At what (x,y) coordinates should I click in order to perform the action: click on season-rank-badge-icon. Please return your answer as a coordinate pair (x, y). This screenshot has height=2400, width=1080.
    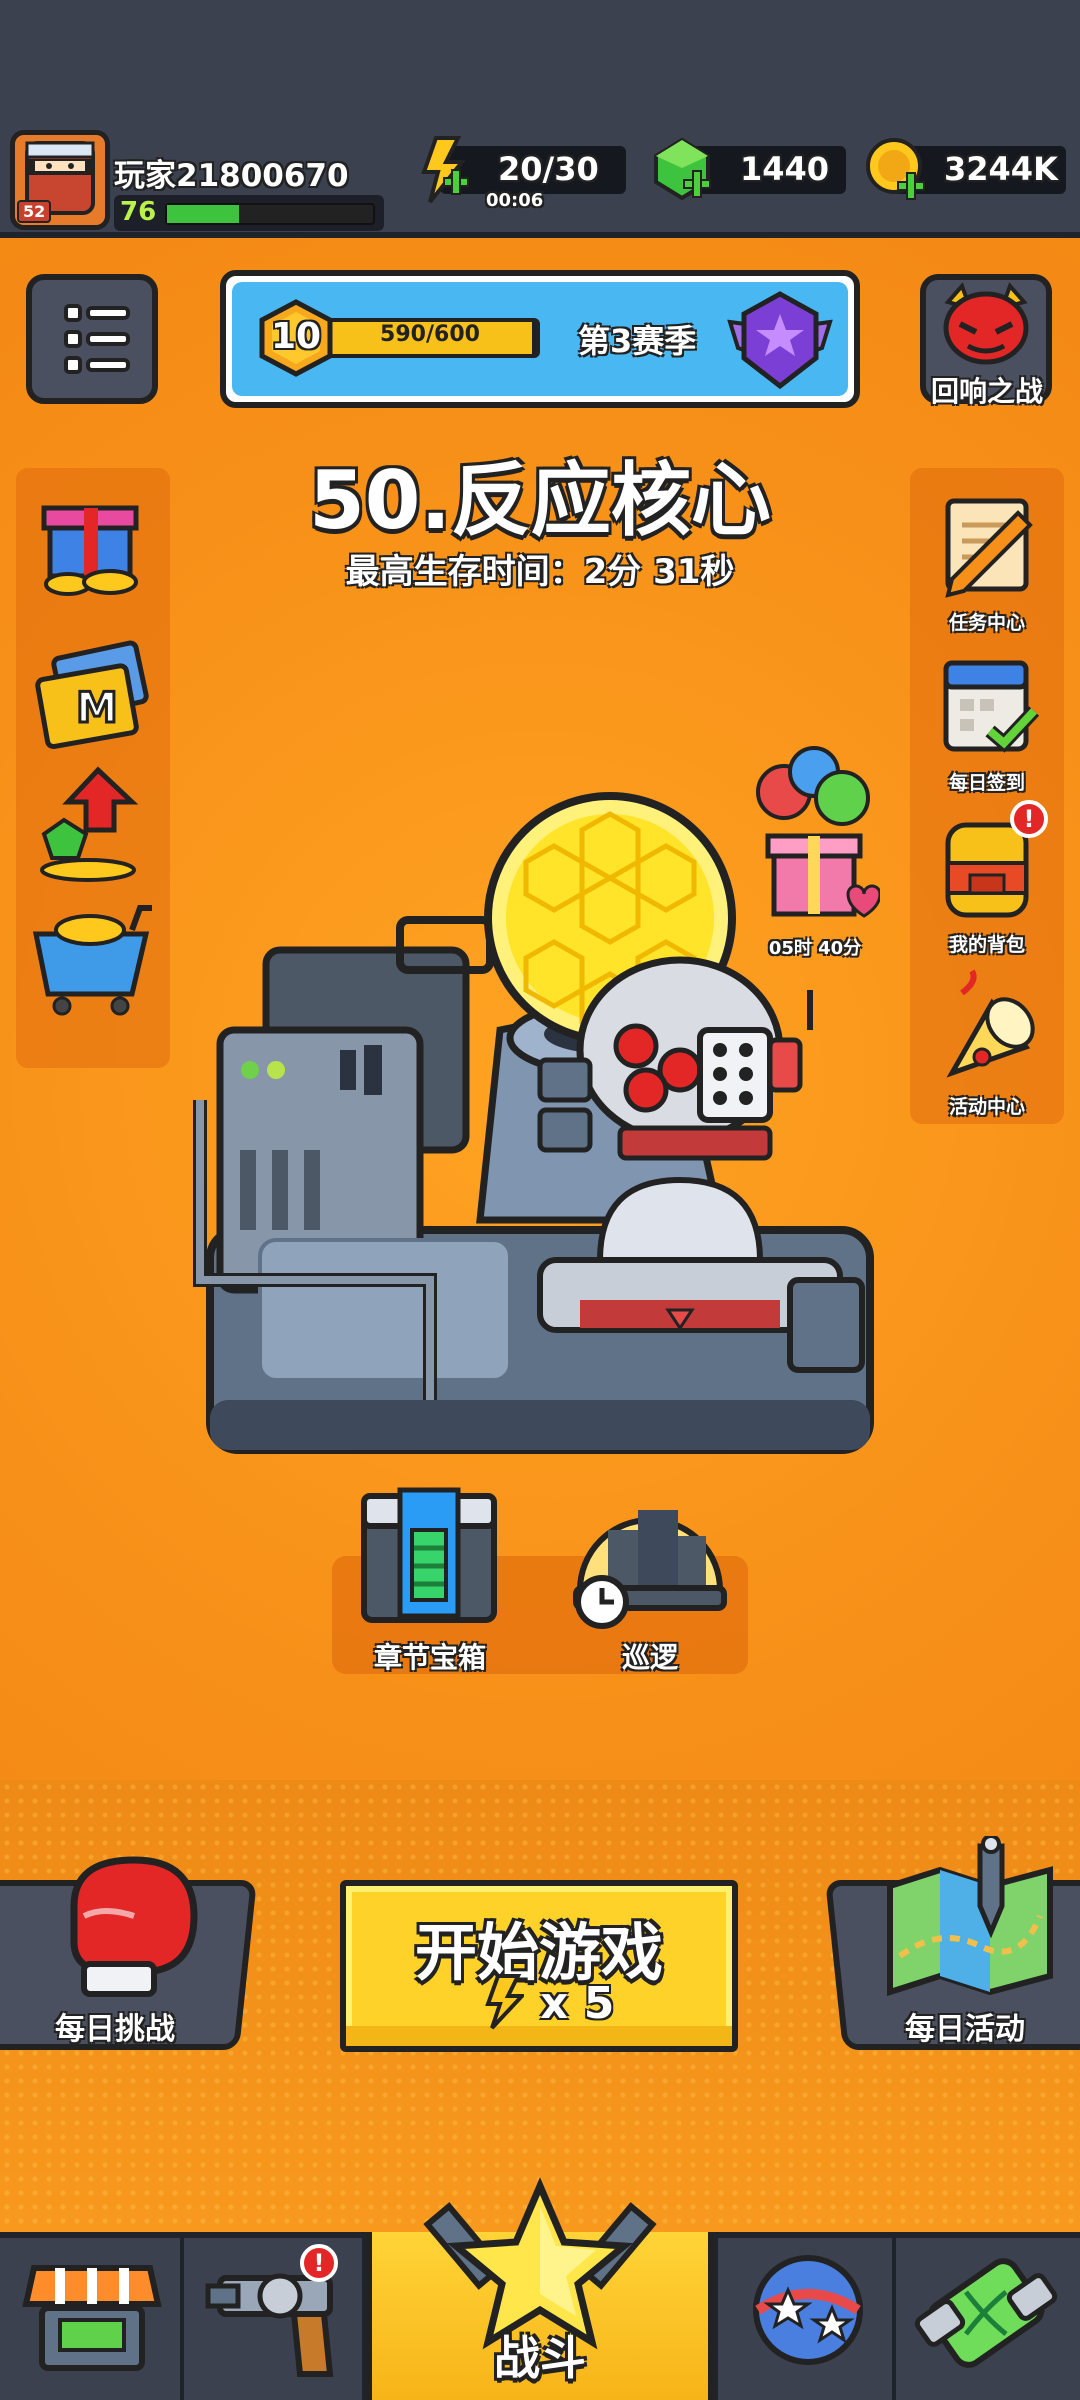
    Looking at the image, I should click on (780, 340).